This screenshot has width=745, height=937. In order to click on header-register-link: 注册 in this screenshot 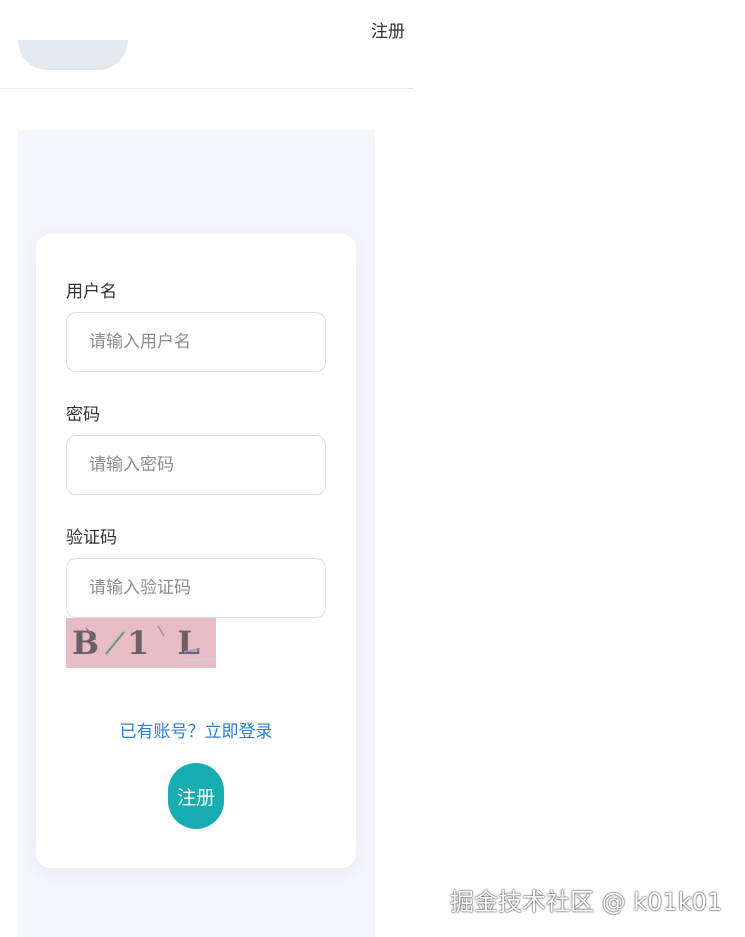, I will do `click(388, 29)`.